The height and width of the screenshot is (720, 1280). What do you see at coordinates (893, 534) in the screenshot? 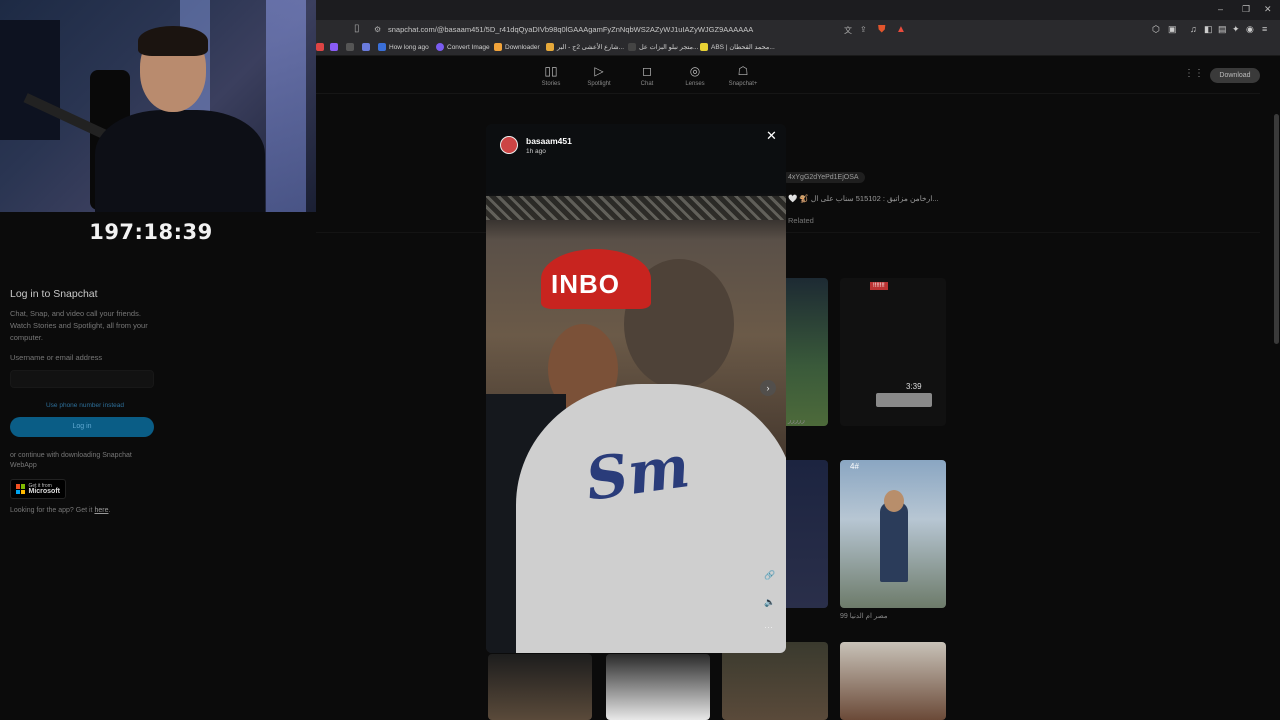
I see `spotlight-thumb: 4#` at bounding box center [893, 534].